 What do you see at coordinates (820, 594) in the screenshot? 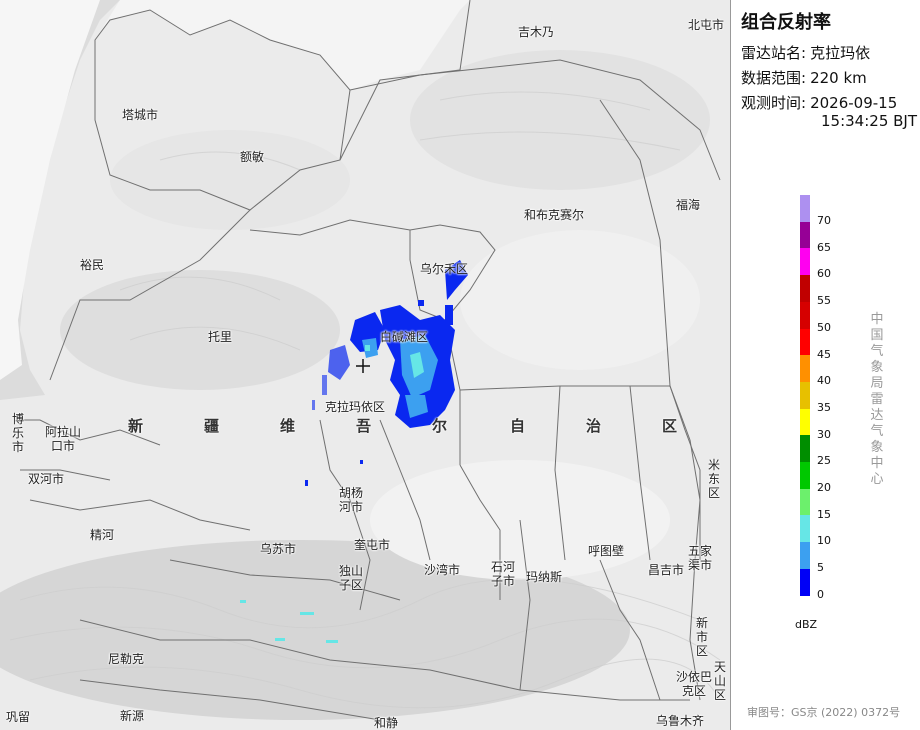
I see `legend-tick-label: 0` at bounding box center [820, 594].